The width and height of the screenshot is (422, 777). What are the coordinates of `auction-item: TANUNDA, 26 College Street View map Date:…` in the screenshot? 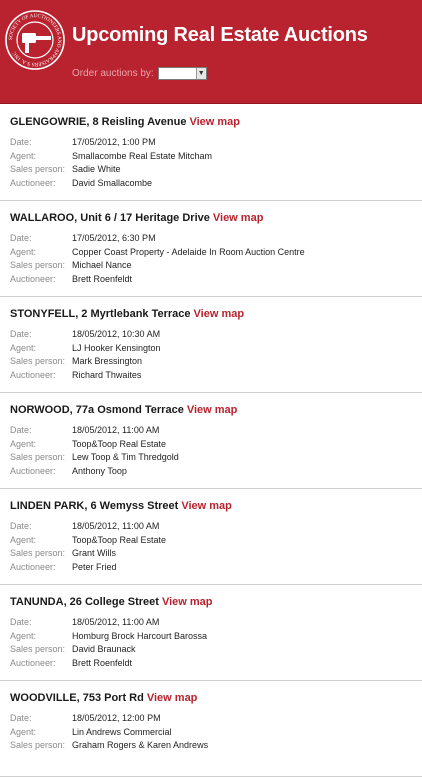 It's located at (211, 633).